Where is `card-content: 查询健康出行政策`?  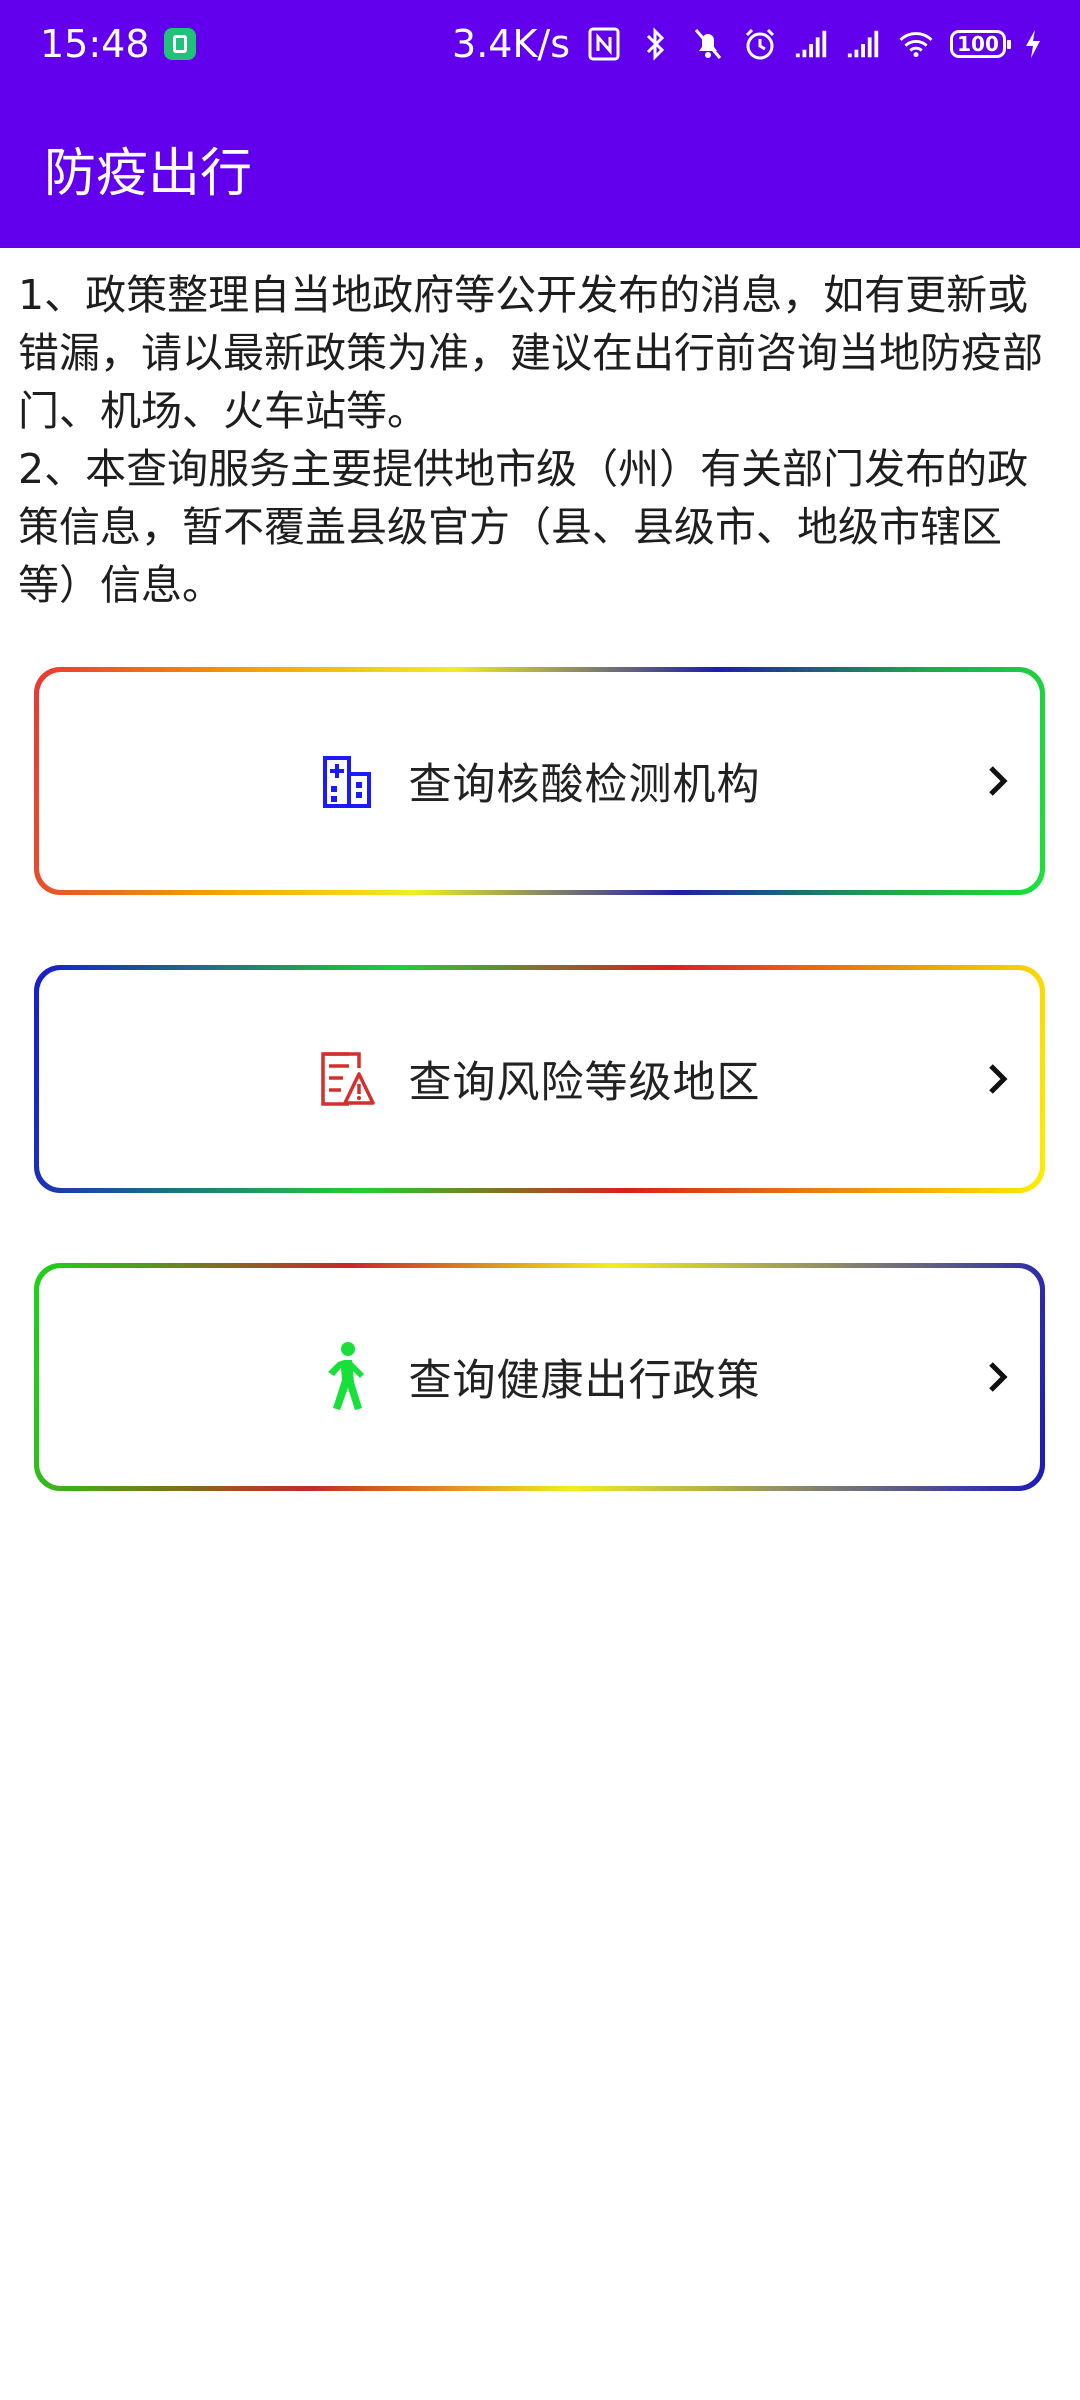
card-content: 查询健康出行政策 is located at coordinates (540, 1376).